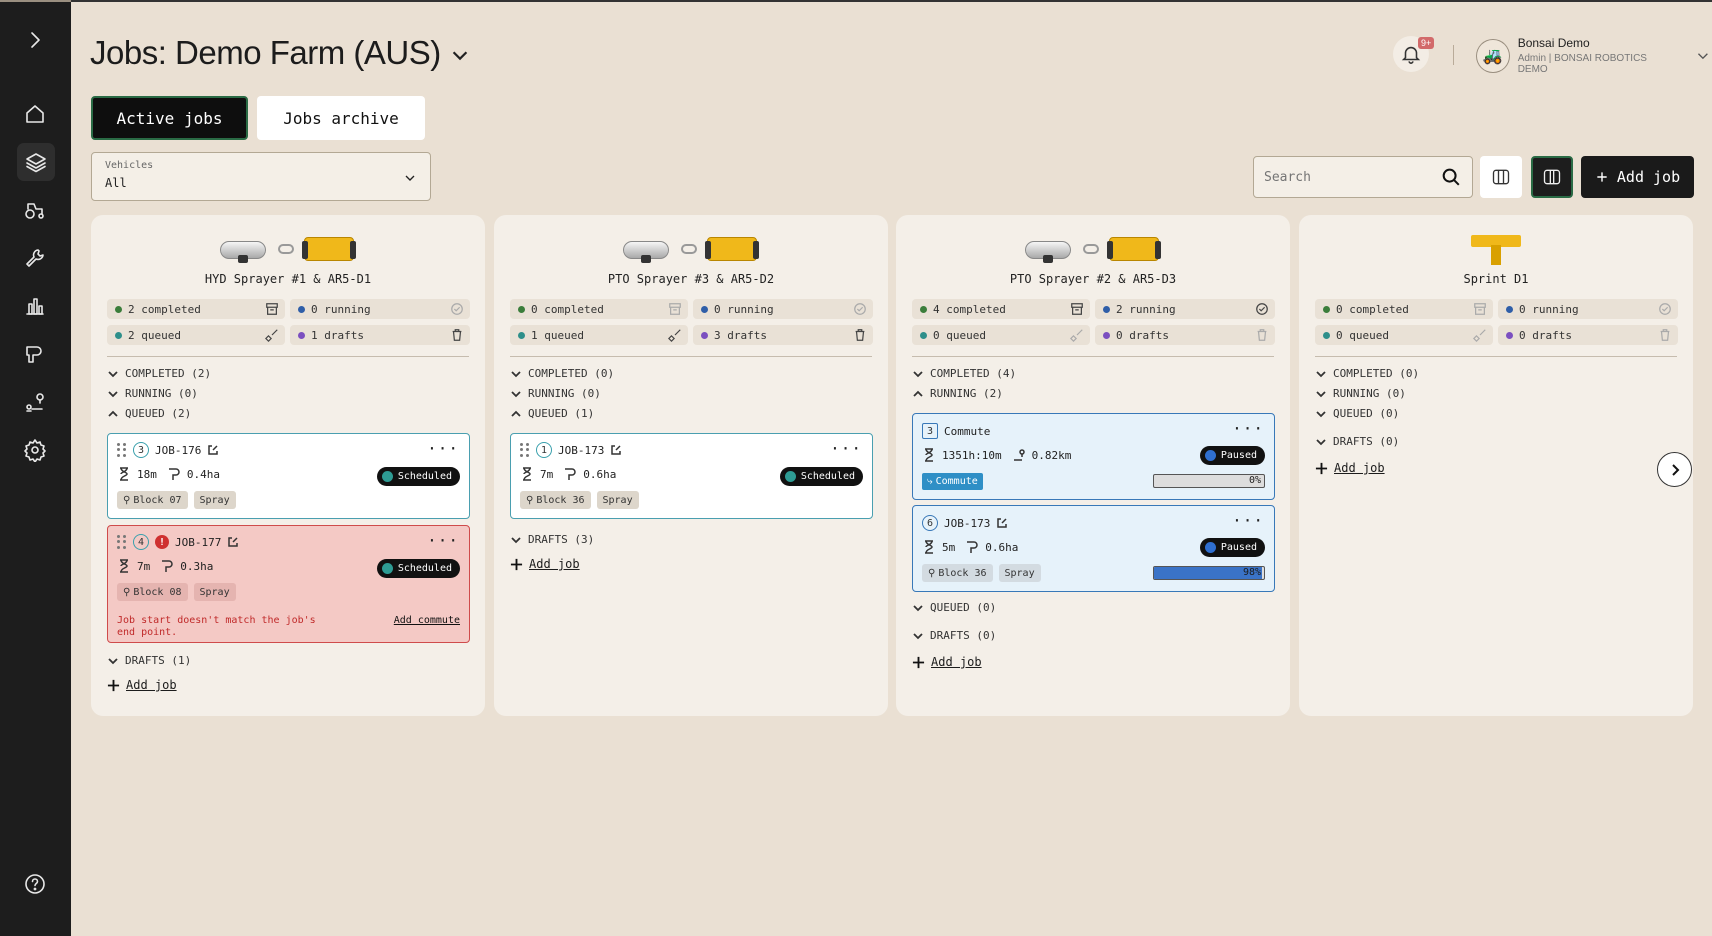  Describe the element at coordinates (280, 53) in the screenshot. I see `farm-selector: Jobs: Demo Farm (AUS)` at that location.